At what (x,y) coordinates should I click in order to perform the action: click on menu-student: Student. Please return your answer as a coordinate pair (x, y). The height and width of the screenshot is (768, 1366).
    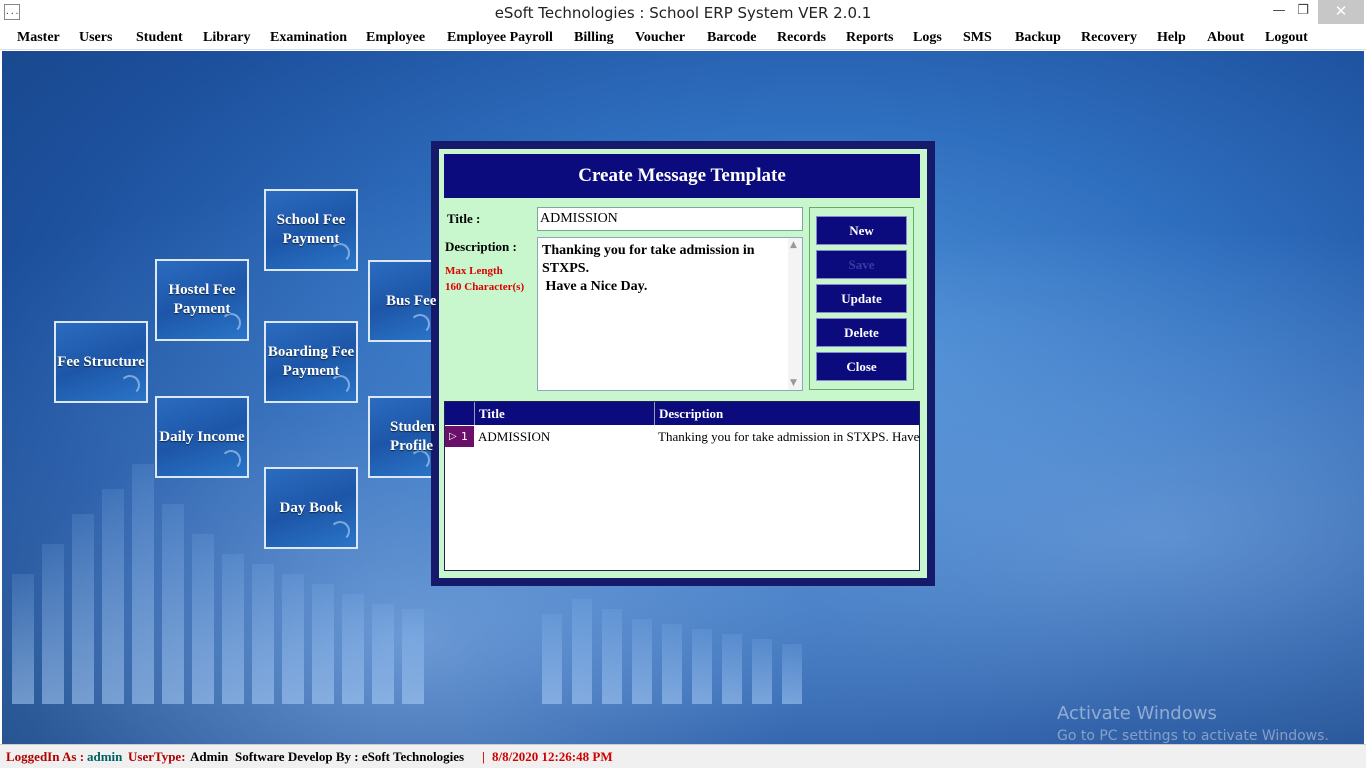
    Looking at the image, I should click on (159, 38).